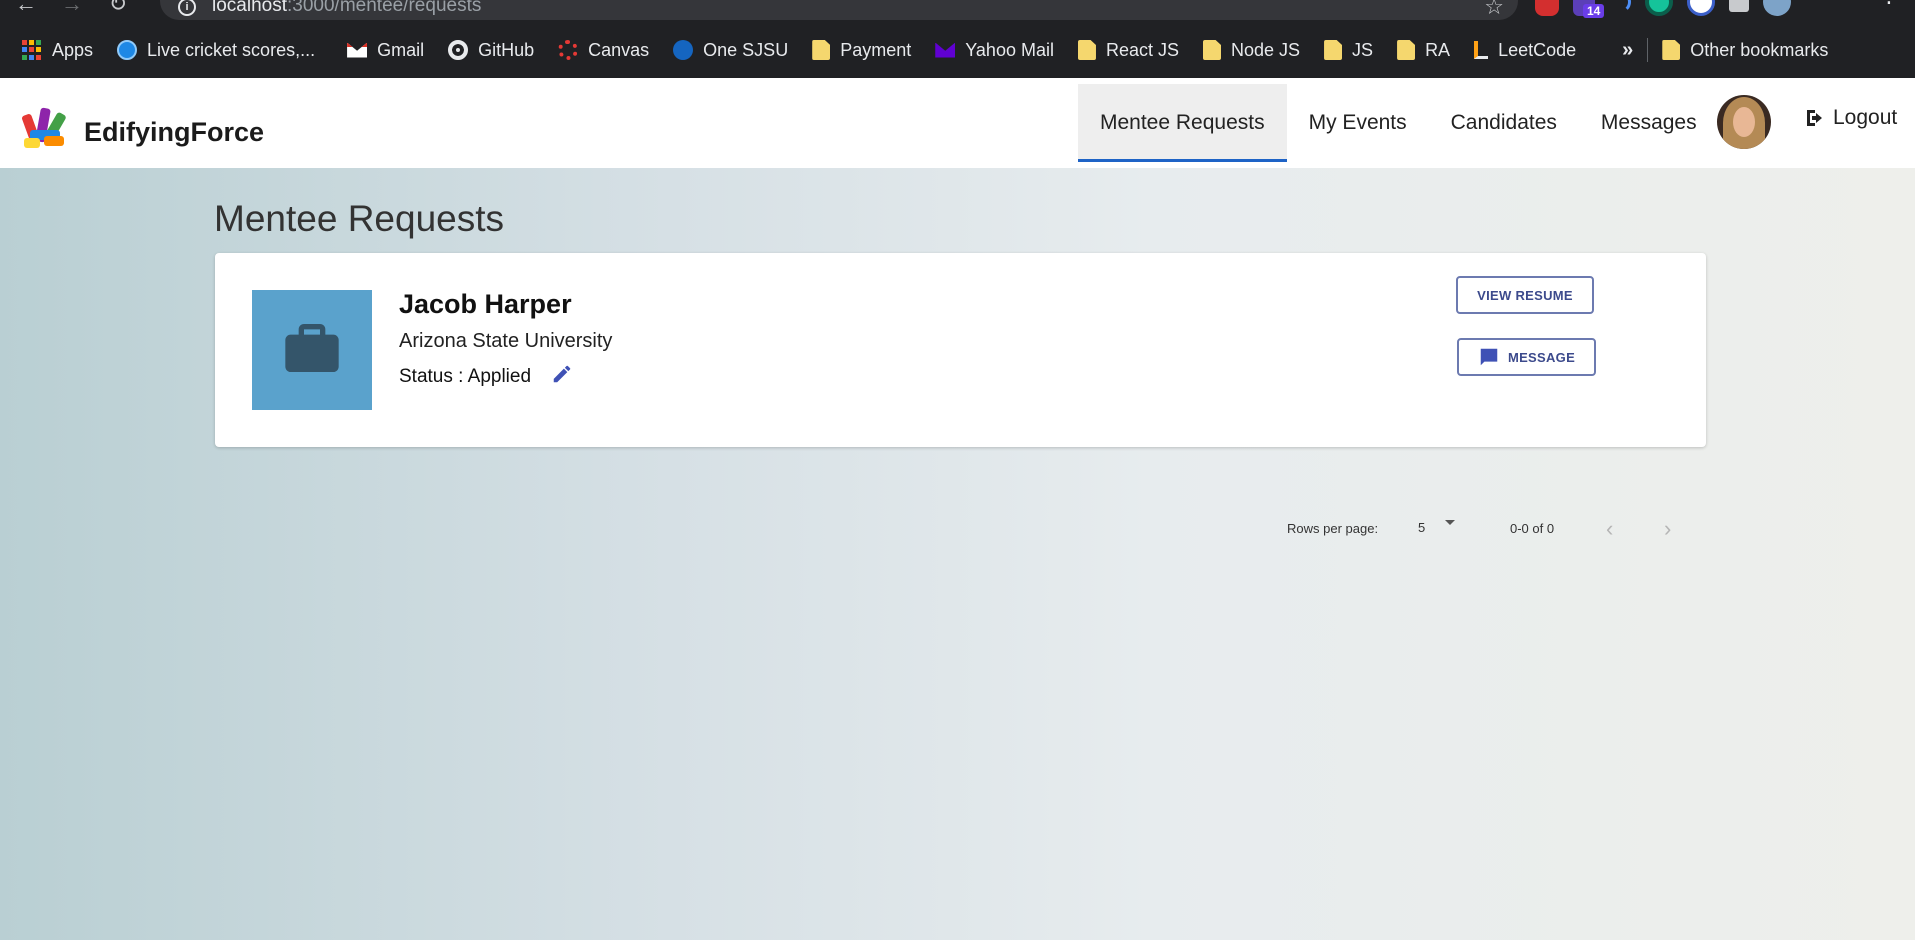 This screenshot has height=940, width=1915. I want to click on bookmarks-overflow-icon: », so click(1627, 50).